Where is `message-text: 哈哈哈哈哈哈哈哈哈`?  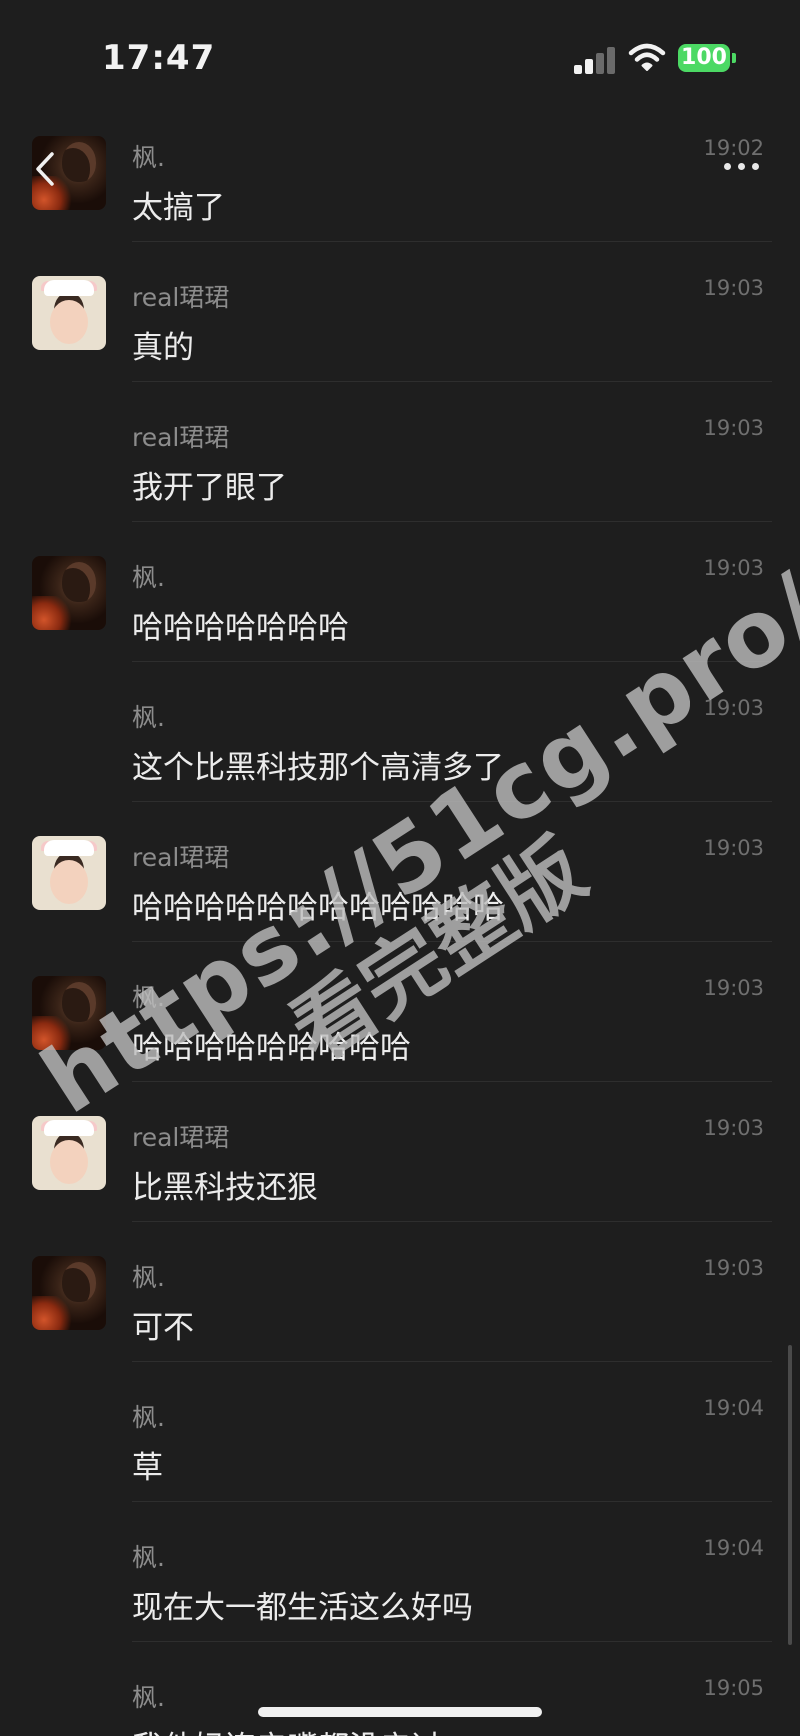 message-text: 哈哈哈哈哈哈哈哈哈 is located at coordinates (271, 1048).